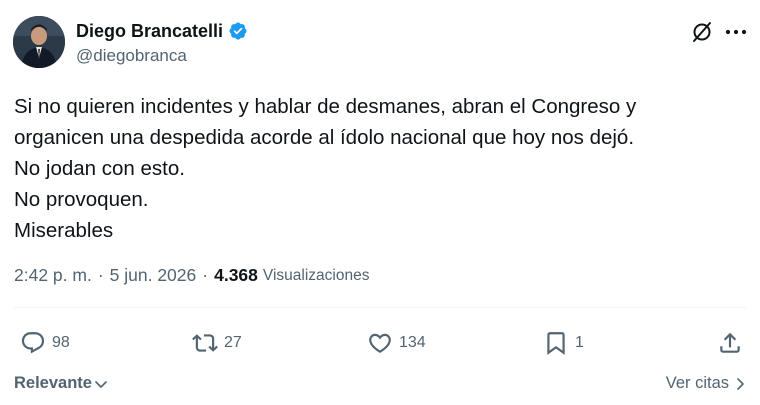 This screenshot has height=405, width=760. Describe the element at coordinates (233, 342) in the screenshot. I see `retweet-count: 27` at that location.